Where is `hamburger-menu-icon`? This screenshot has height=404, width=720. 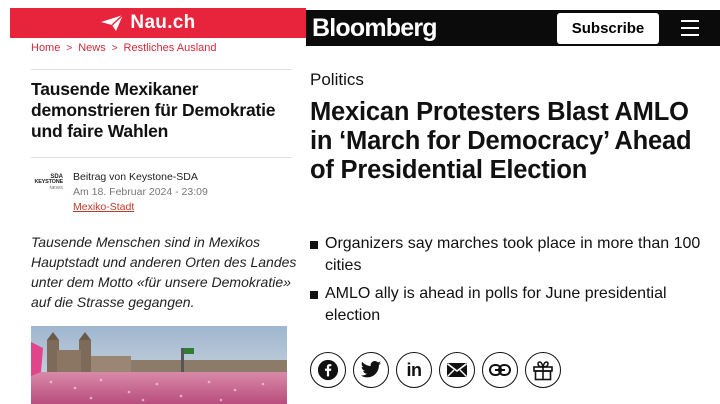 hamburger-menu-icon is located at coordinates (690, 28).